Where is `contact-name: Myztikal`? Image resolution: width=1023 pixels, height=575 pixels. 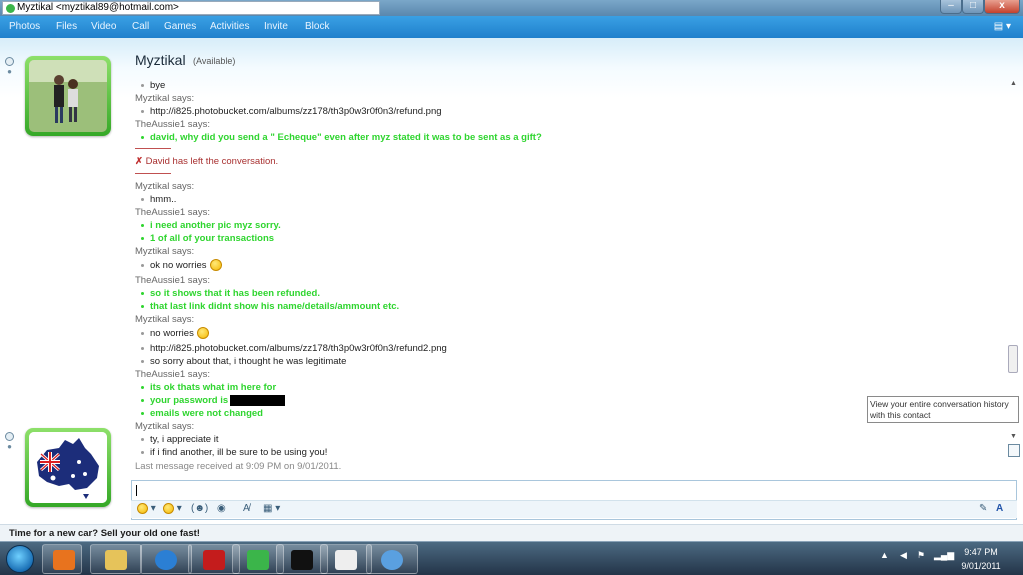
contact-name: Myztikal is located at coordinates (160, 60).